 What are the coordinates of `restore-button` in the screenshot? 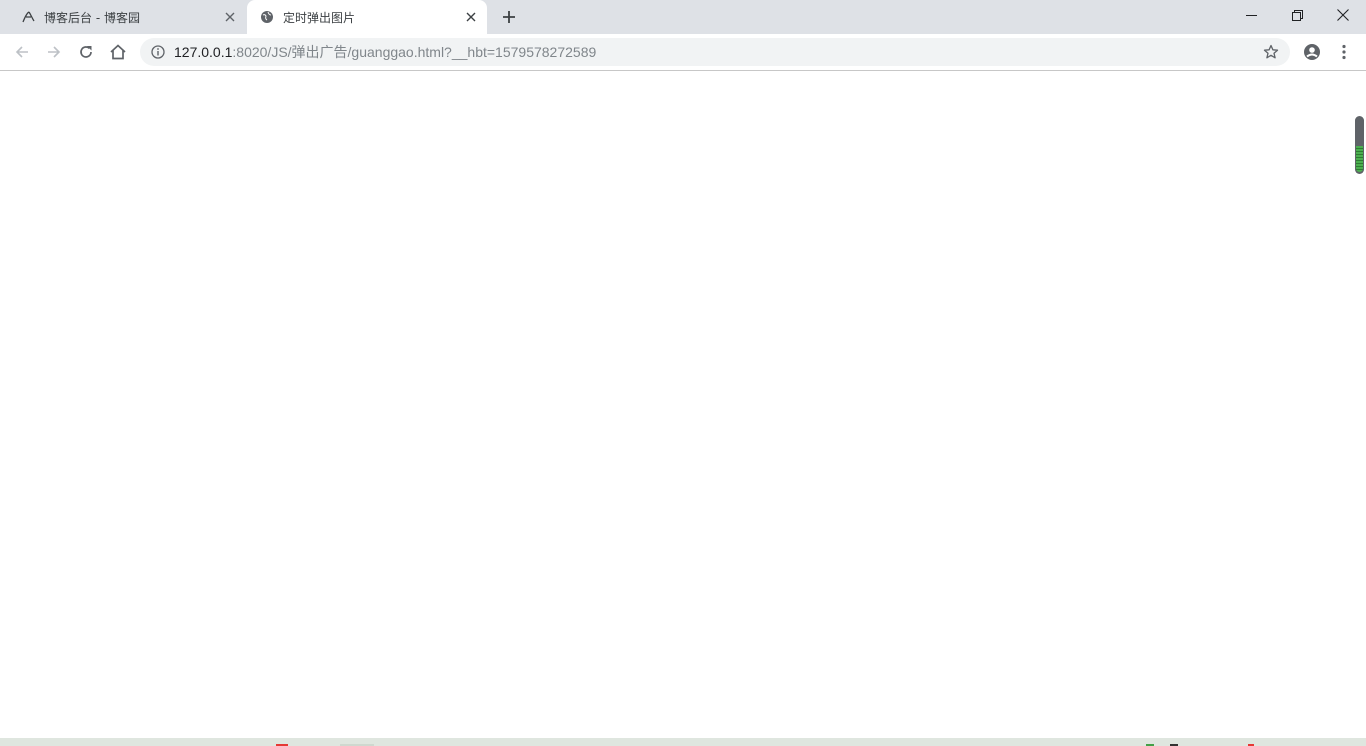 It's located at (1297, 15).